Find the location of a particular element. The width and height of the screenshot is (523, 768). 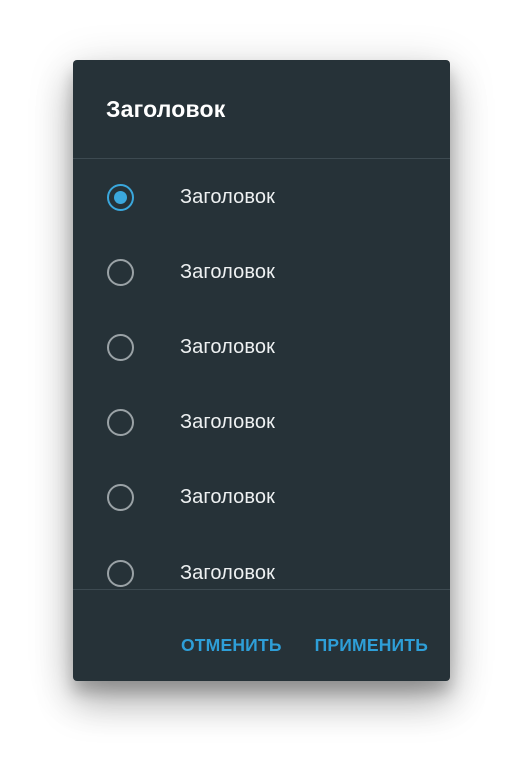

radio-option-5: Заголовок is located at coordinates (261, 496).